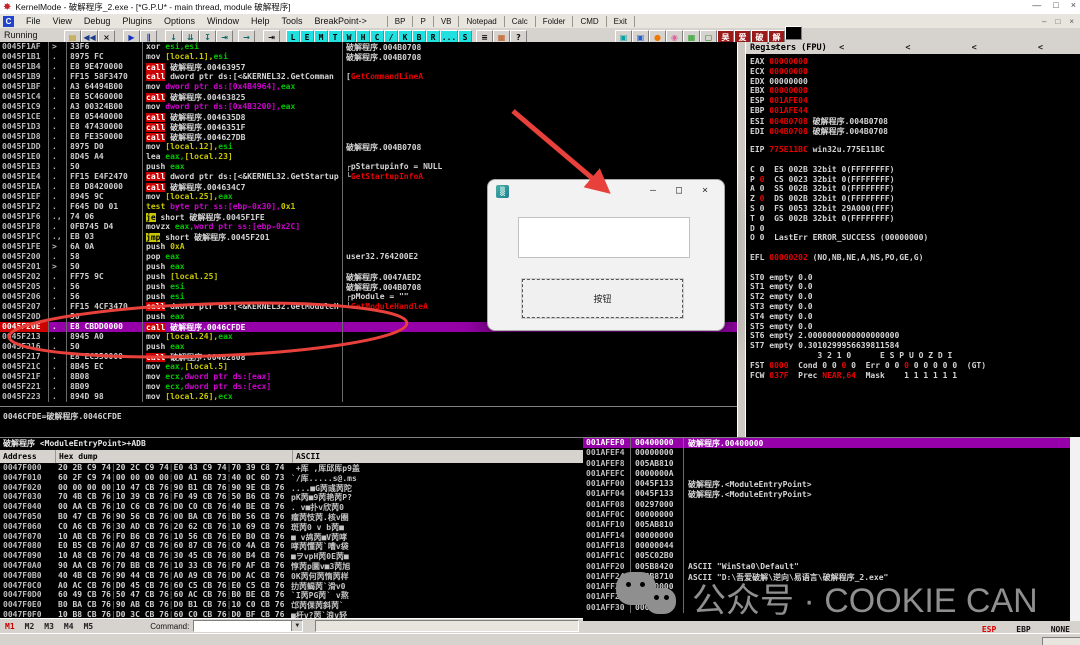 The height and width of the screenshot is (645, 1080). Describe the element at coordinates (826, 474) in the screenshot. I see `stack-row: 001AFEFC 0000000A` at that location.